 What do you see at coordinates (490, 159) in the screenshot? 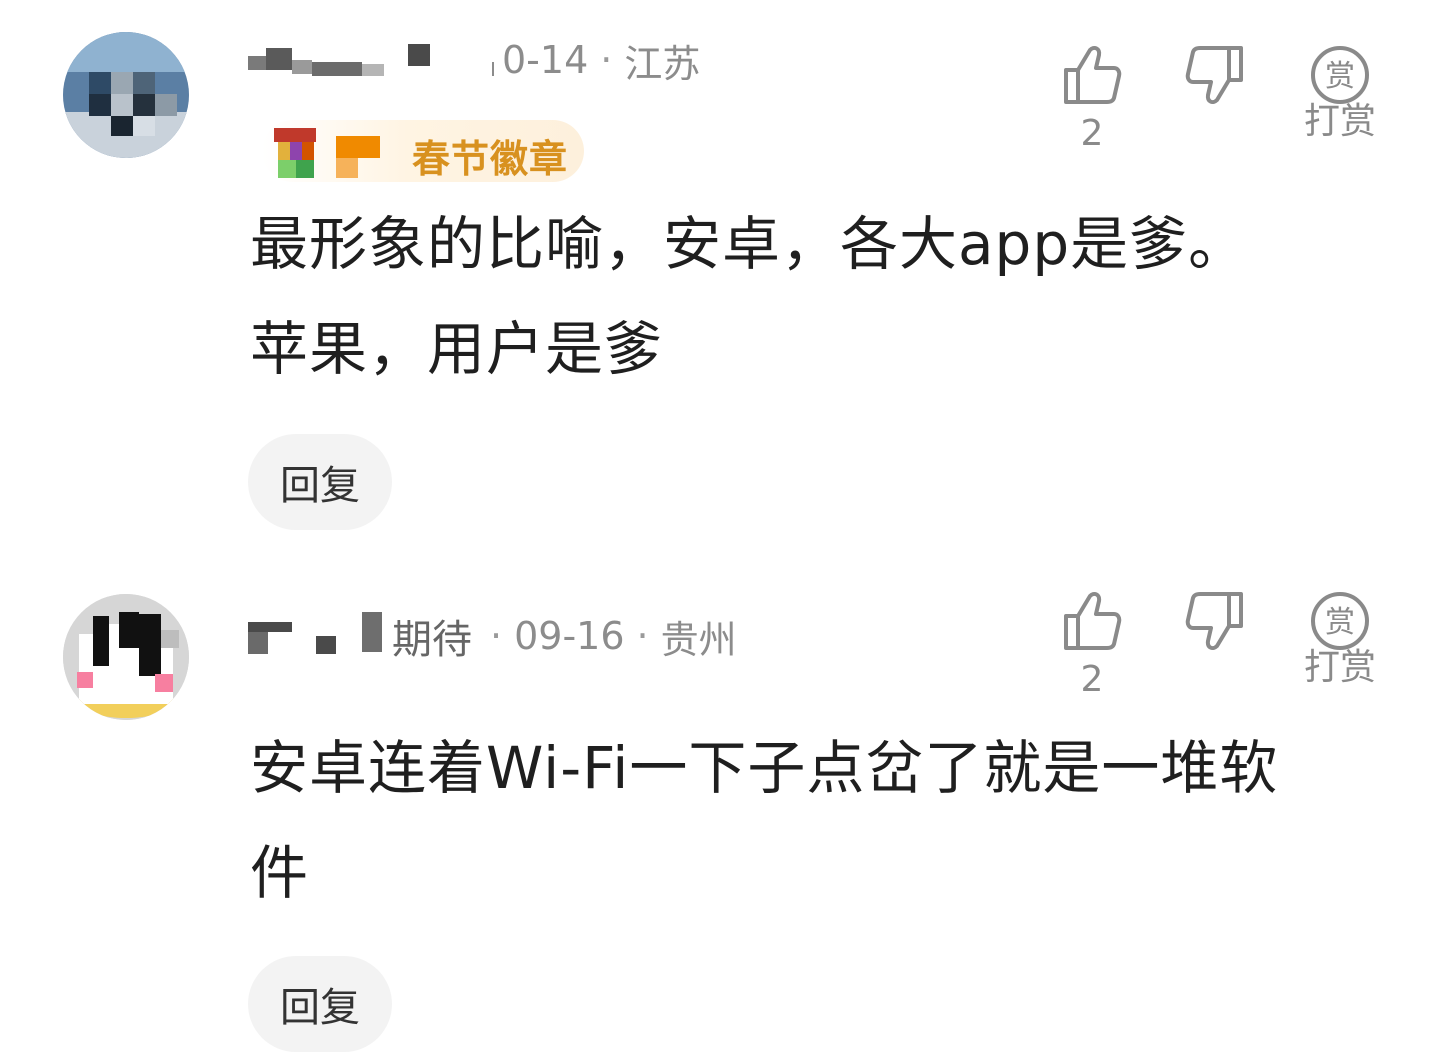
I see `badge-label: 春节徽章` at bounding box center [490, 159].